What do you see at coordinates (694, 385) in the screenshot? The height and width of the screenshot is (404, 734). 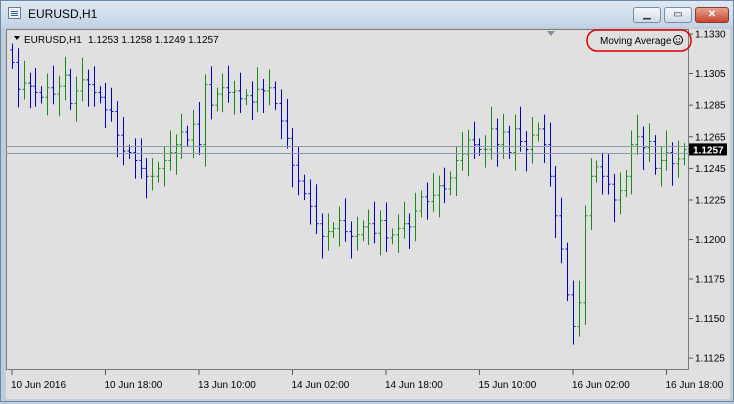 I see `time-tick-label: 16 Jun 18:00` at bounding box center [694, 385].